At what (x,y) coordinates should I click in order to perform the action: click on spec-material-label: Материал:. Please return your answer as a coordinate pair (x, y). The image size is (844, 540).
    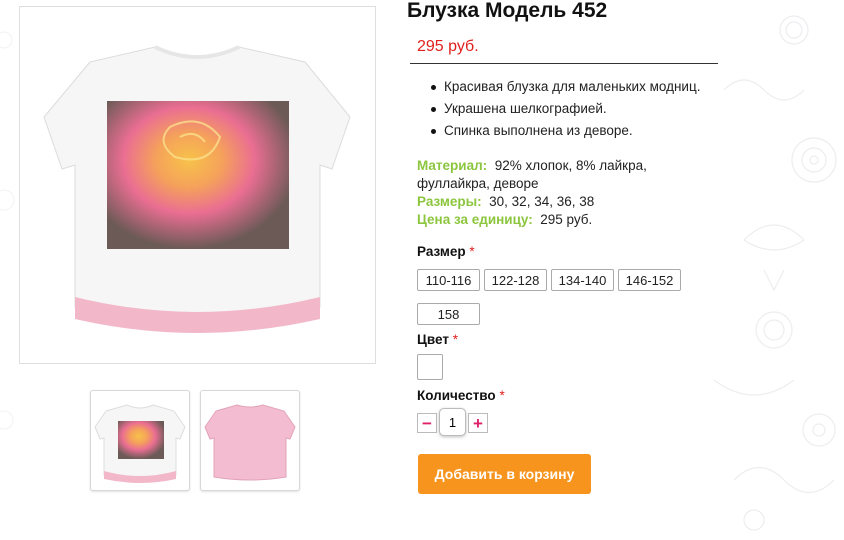
    Looking at the image, I should click on (452, 165).